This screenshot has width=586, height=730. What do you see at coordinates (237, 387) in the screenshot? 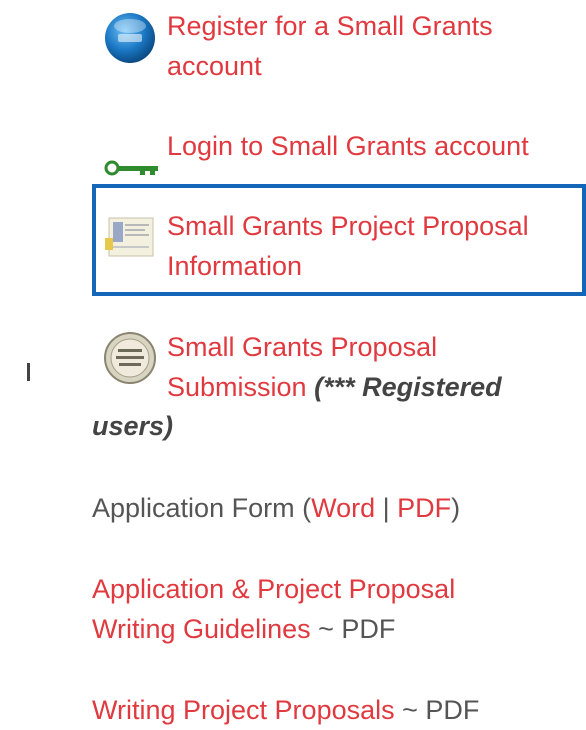
I see `submission-line2: Submission` at bounding box center [237, 387].